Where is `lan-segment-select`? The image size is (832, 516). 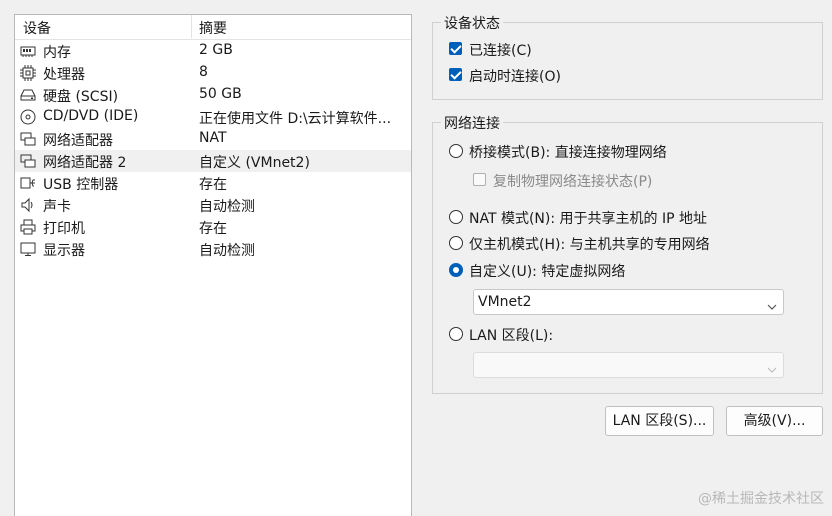
lan-segment-select is located at coordinates (628, 365).